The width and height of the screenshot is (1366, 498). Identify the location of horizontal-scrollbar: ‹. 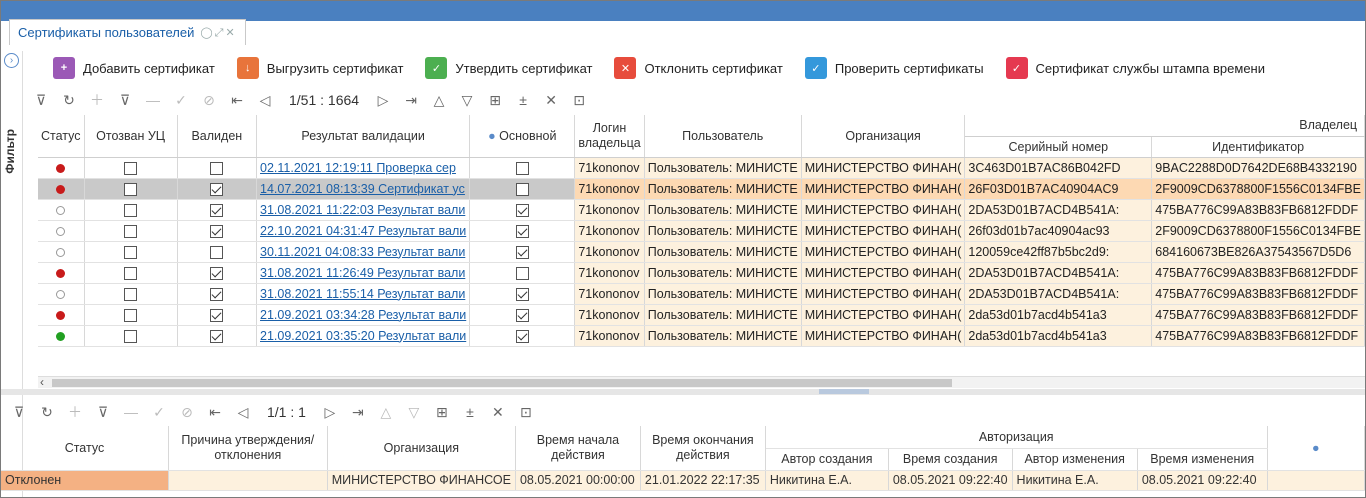
(701, 382).